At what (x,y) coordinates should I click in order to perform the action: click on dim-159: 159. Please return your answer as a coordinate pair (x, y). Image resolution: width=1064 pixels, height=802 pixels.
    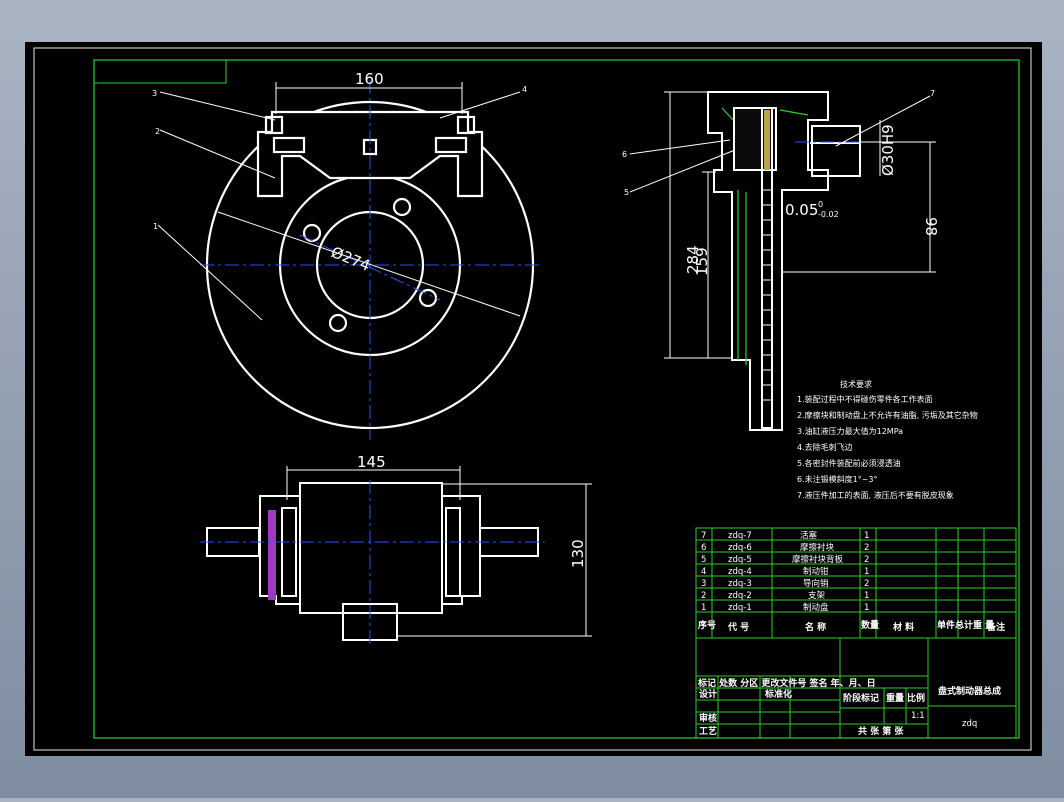
    Looking at the image, I should click on (702, 261).